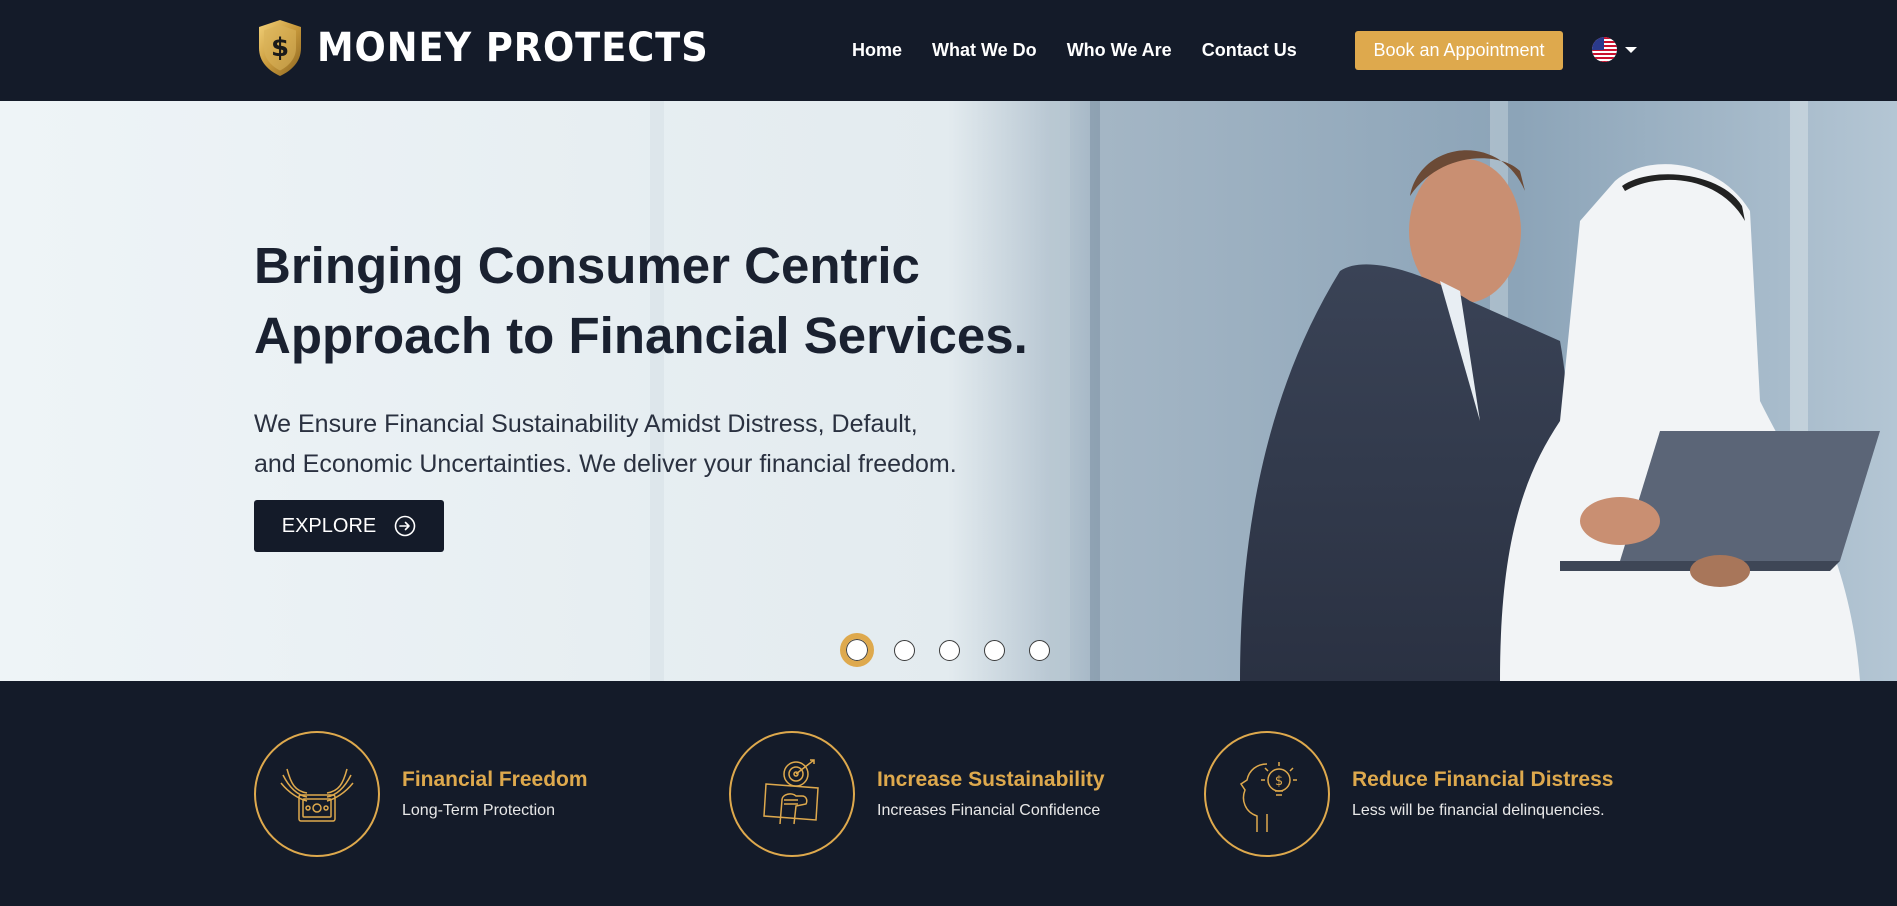  What do you see at coordinates (1119, 50) in the screenshot?
I see `nav-who-we-are: Who We Are` at bounding box center [1119, 50].